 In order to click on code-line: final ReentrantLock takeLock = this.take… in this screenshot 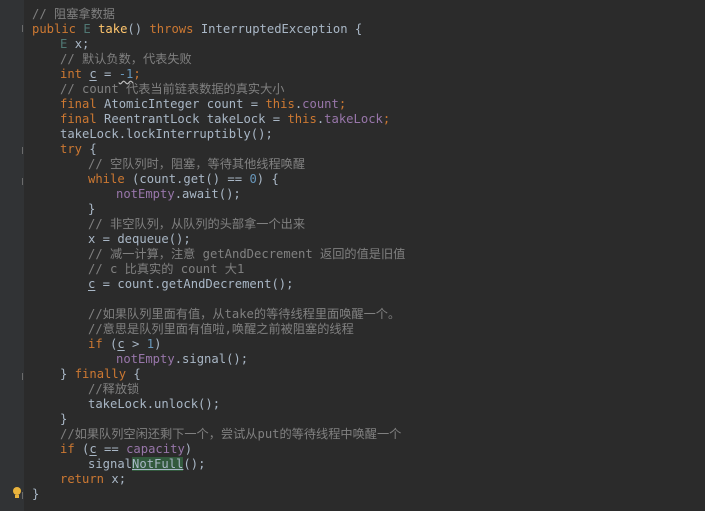, I will do `click(225, 119)`.